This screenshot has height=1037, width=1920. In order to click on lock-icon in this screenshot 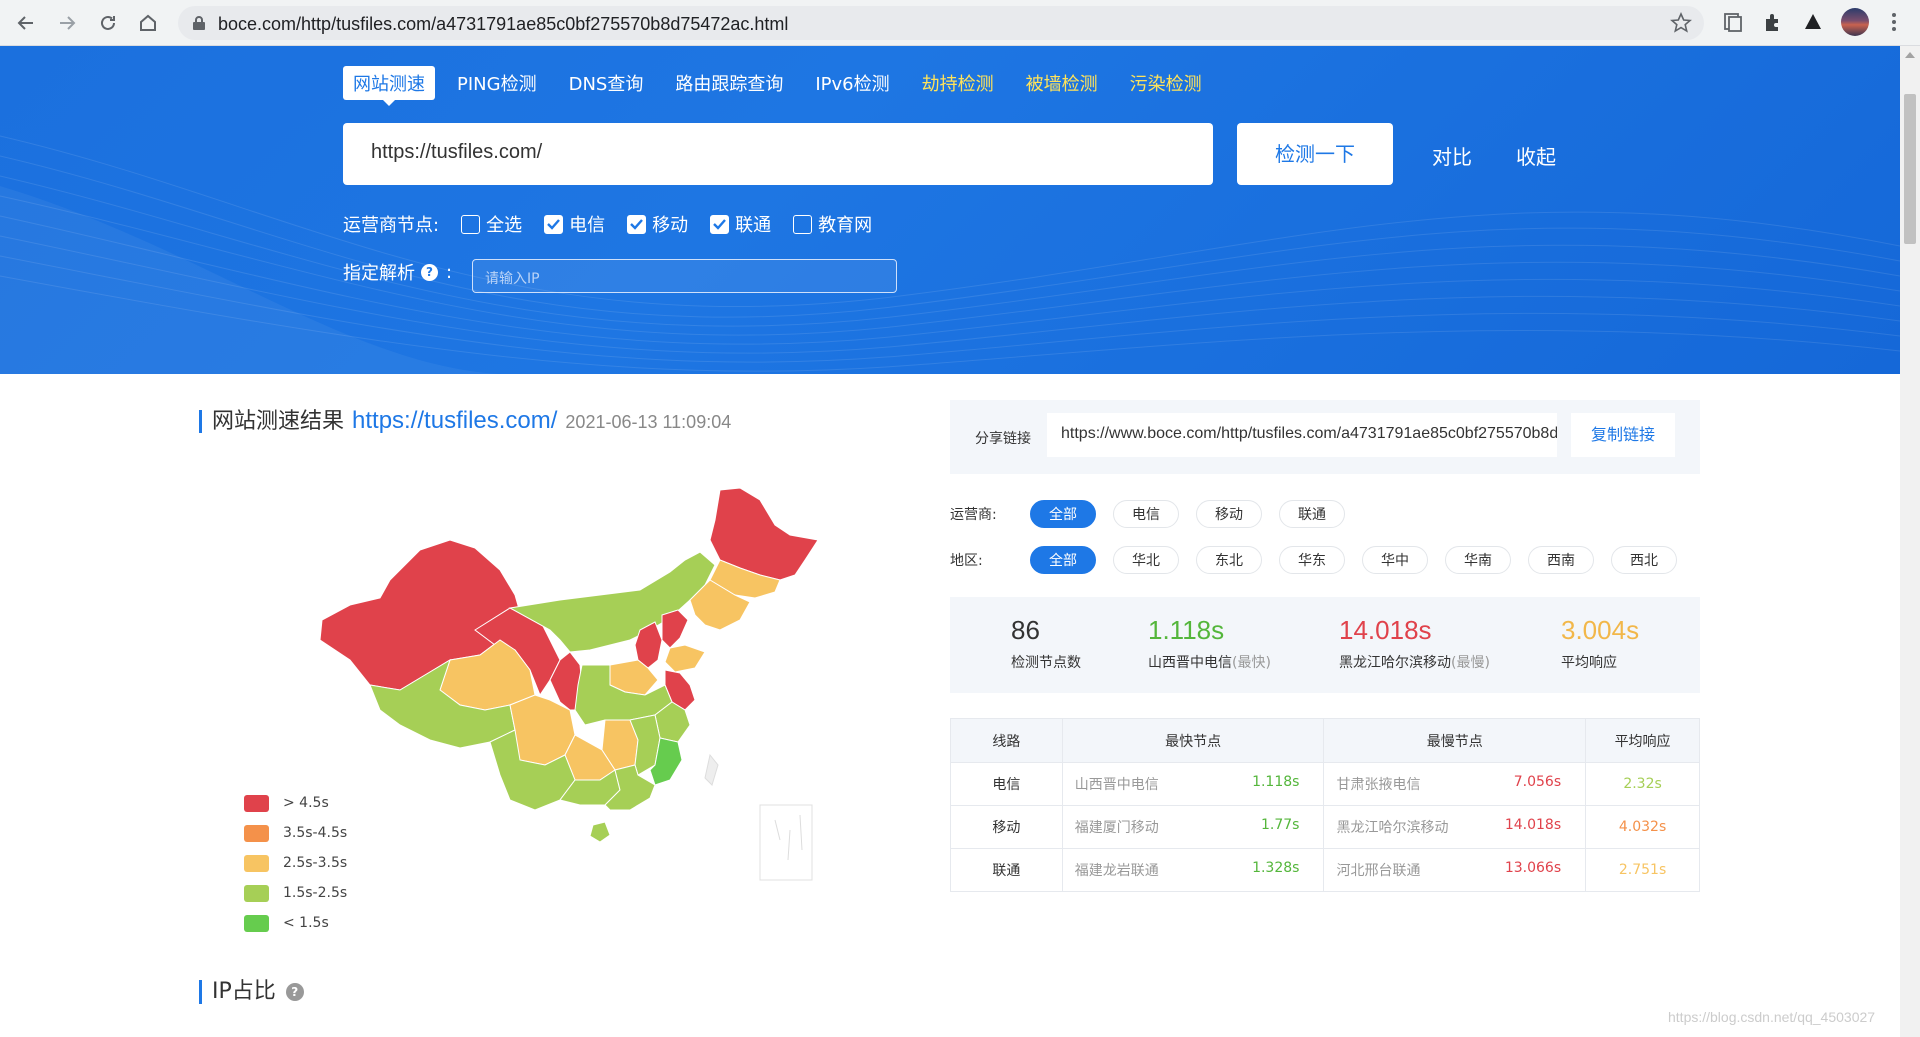, I will do `click(199, 25)`.